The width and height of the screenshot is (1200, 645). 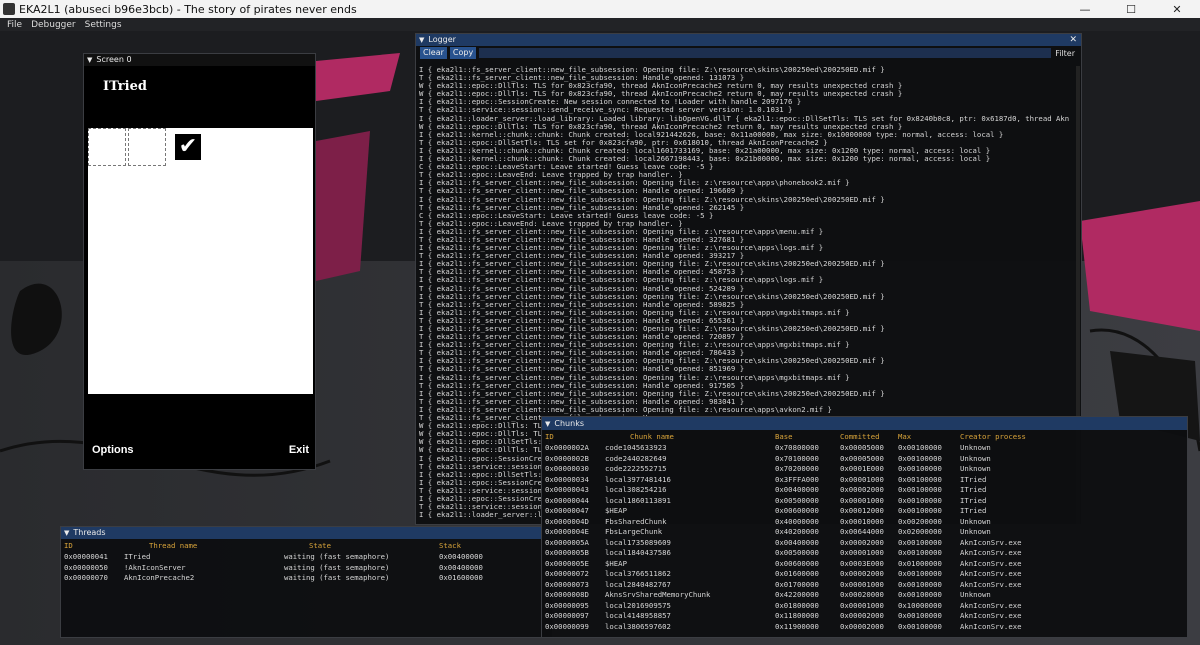 I want to click on menu-file: File, so click(x=14, y=25).